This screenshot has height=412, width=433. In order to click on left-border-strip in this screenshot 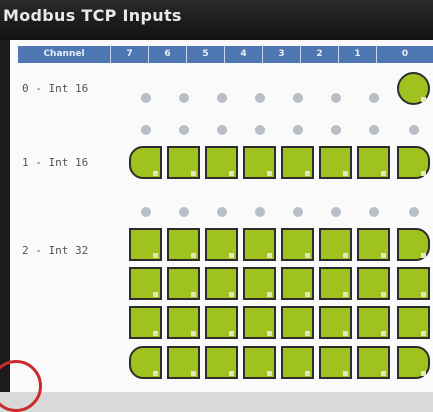, I will do `click(5, 216)`.